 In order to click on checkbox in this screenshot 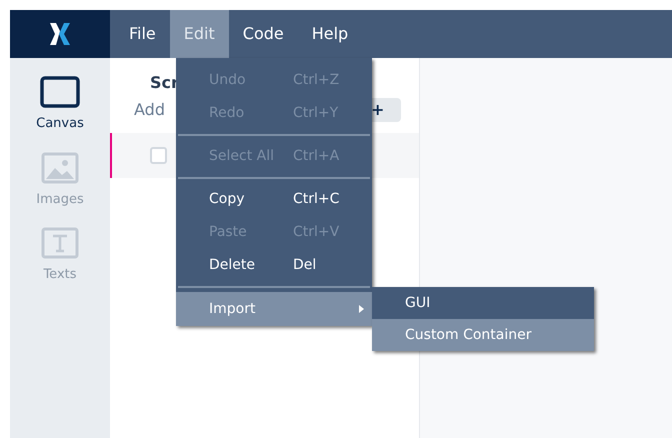, I will do `click(158, 155)`.